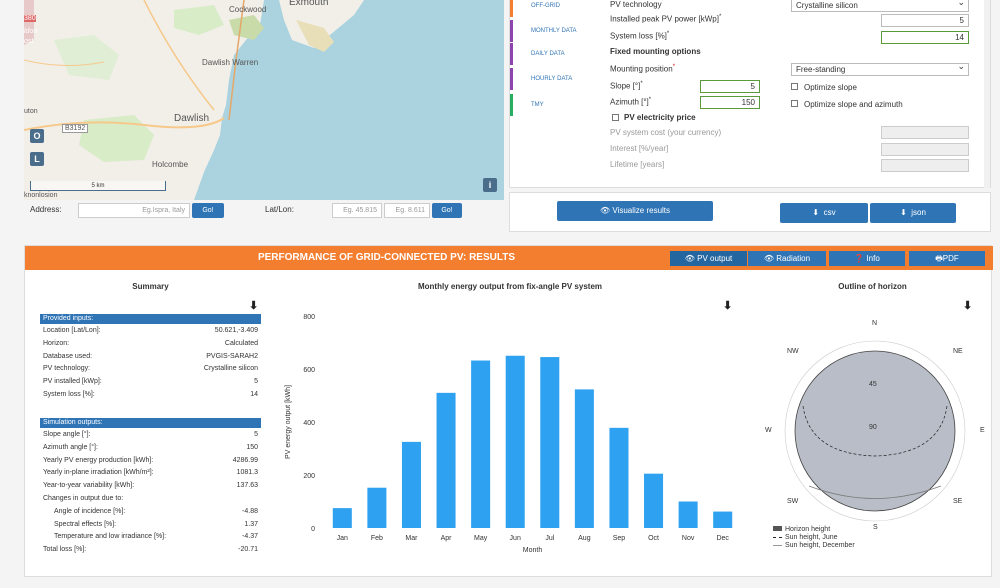 This screenshot has height=588, width=1000. I want to click on summary-row: Total loss [%]: -20.71, so click(150, 549).